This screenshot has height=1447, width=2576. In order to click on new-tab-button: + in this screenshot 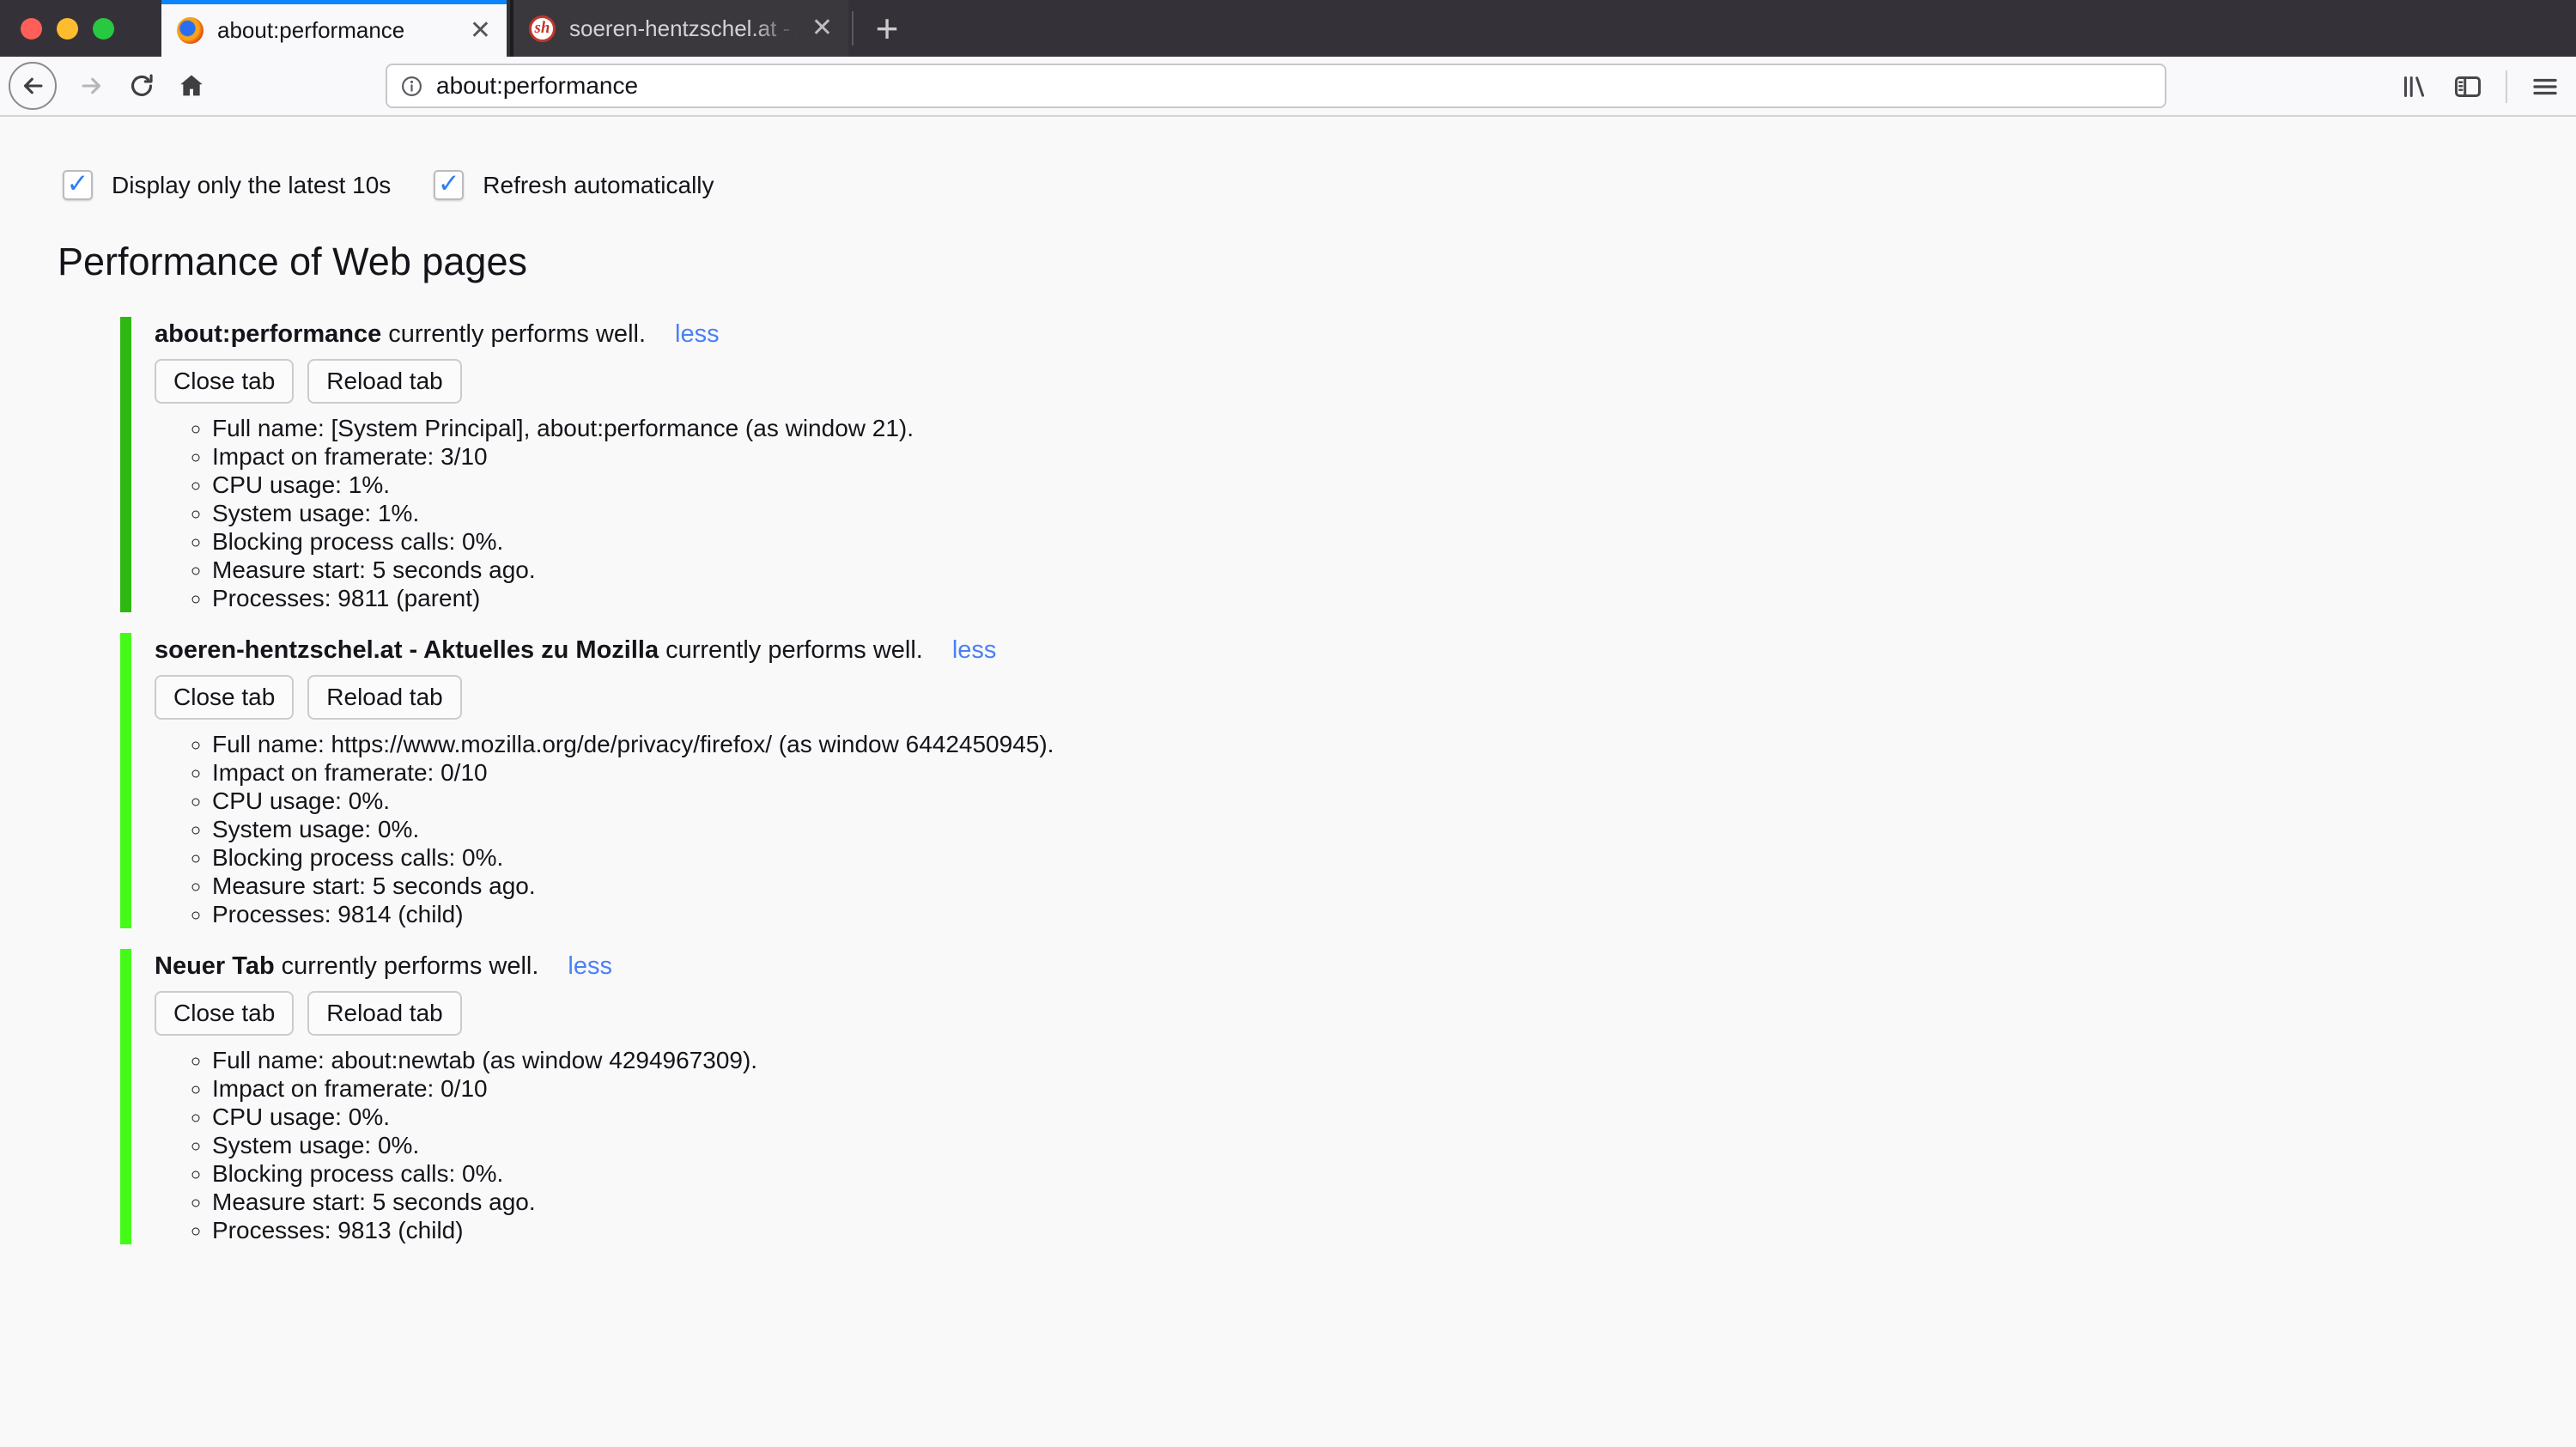, I will do `click(887, 29)`.